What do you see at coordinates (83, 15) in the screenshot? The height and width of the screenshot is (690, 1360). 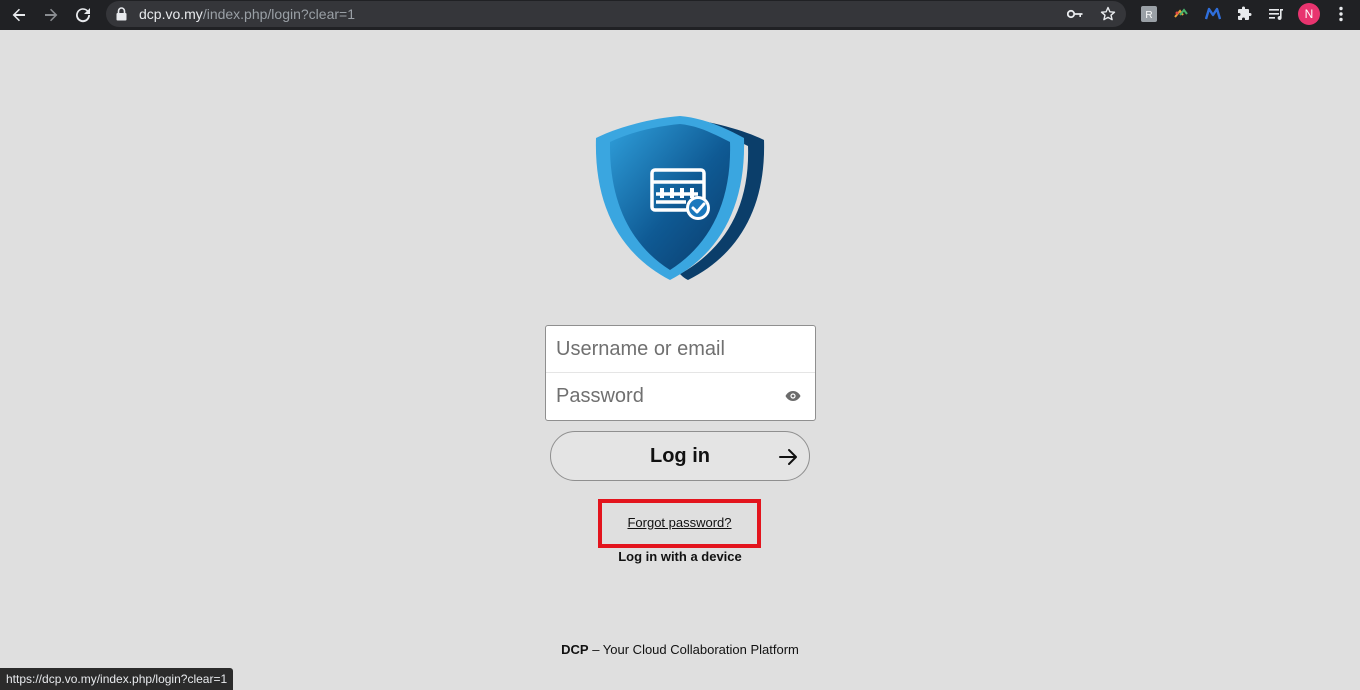 I see `reload-icon` at bounding box center [83, 15].